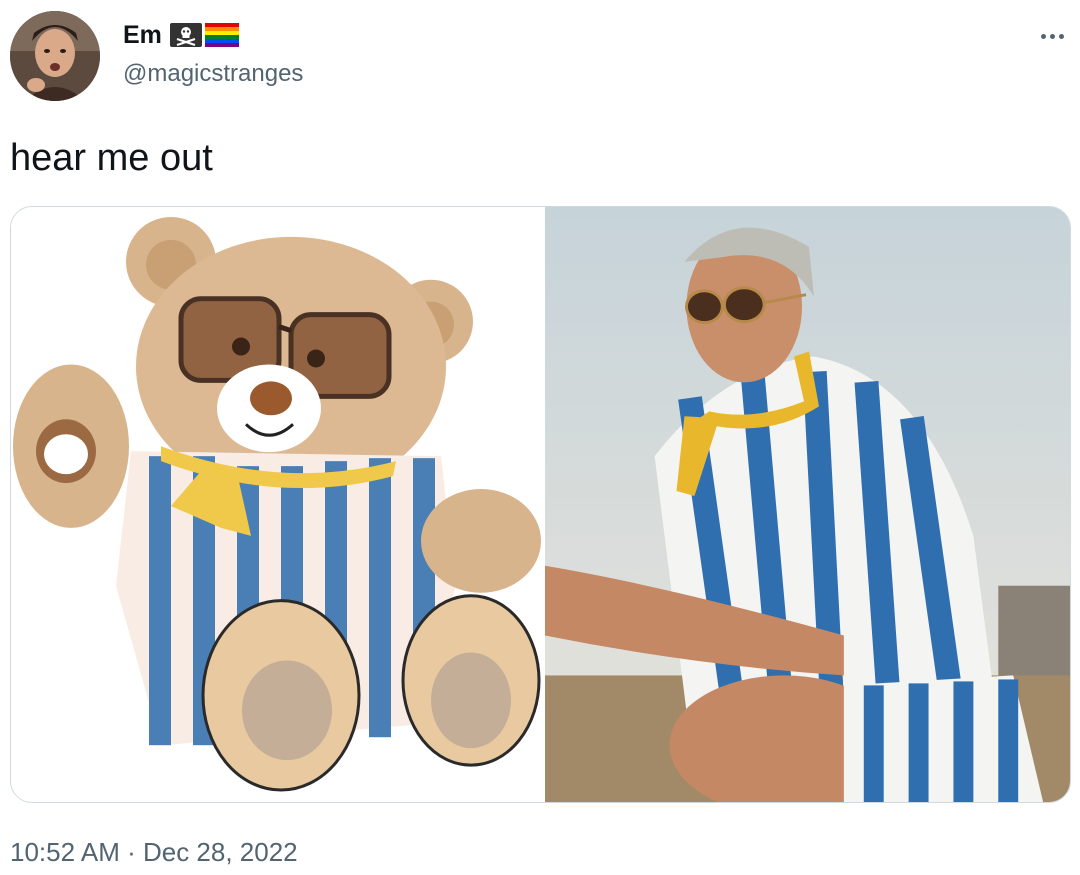 This screenshot has height=875, width=1080. What do you see at coordinates (142, 35) in the screenshot?
I see `author-display-name: Em` at bounding box center [142, 35].